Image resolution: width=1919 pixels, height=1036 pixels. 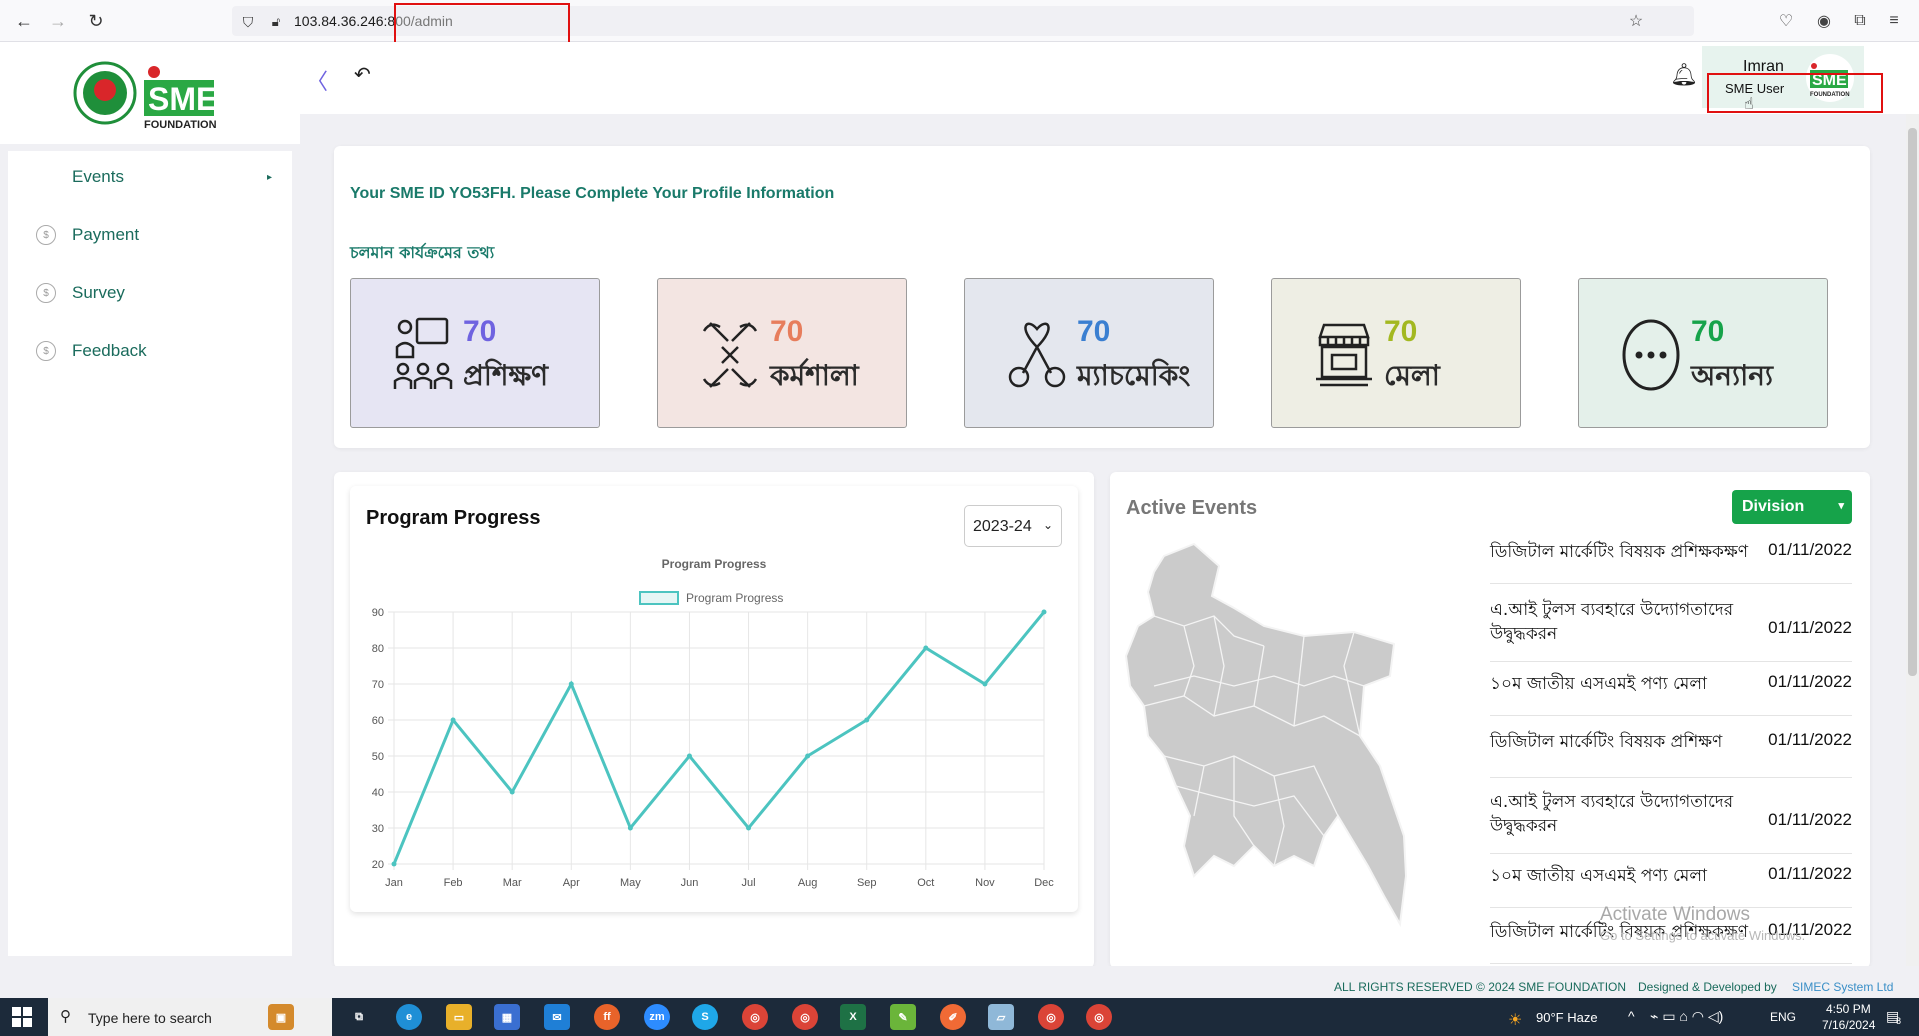 What do you see at coordinates (1783, 1017) in the screenshot?
I see `language-indicator: ENG` at bounding box center [1783, 1017].